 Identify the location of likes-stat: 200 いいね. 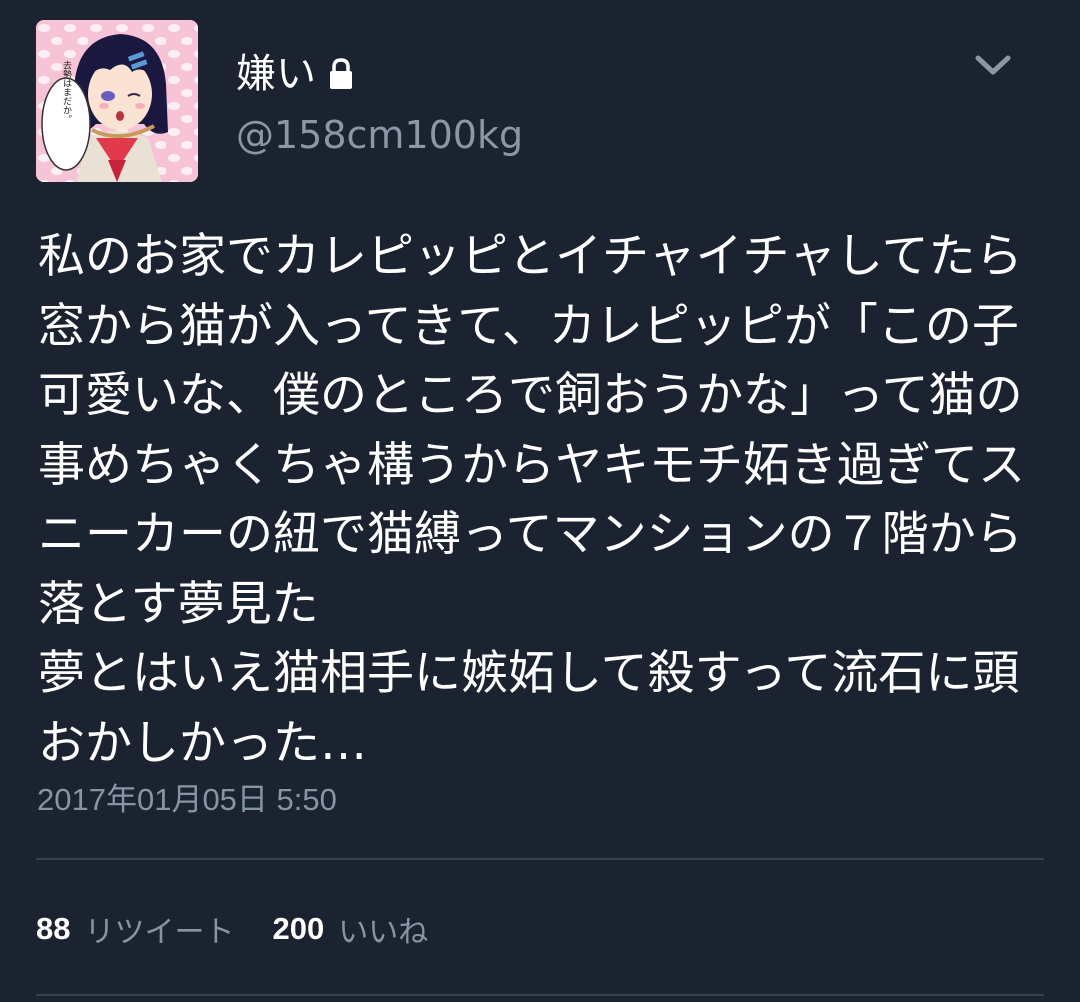
(350, 929).